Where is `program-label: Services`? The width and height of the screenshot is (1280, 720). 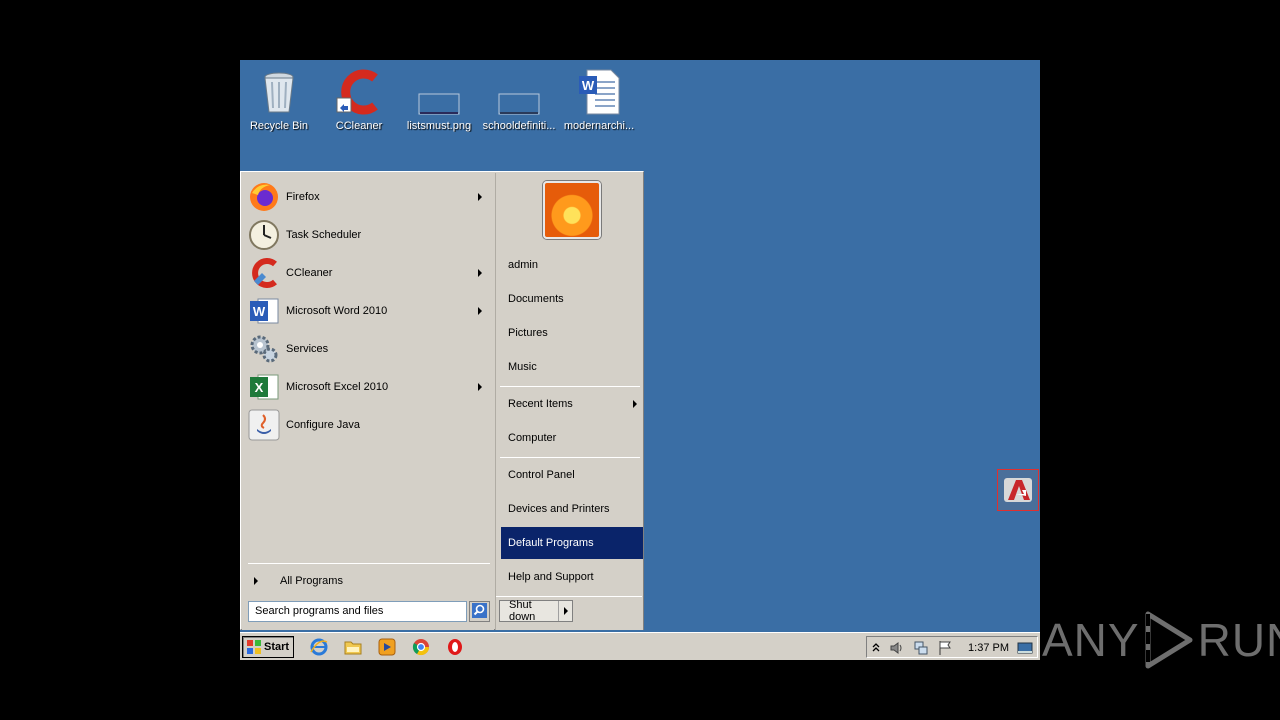 program-label: Services is located at coordinates (307, 349).